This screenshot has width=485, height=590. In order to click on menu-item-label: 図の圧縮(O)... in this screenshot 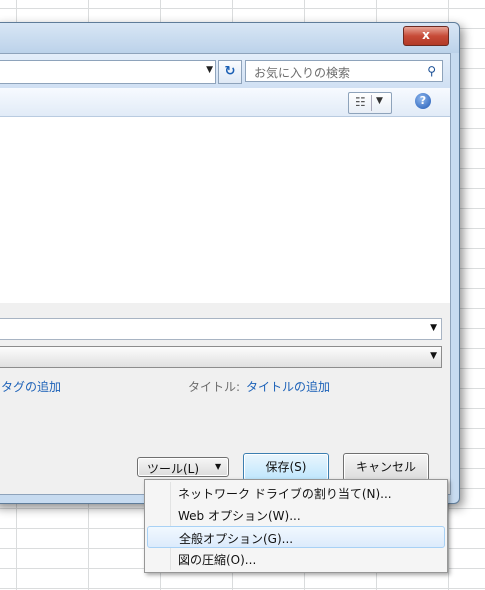, I will do `click(217, 560)`.